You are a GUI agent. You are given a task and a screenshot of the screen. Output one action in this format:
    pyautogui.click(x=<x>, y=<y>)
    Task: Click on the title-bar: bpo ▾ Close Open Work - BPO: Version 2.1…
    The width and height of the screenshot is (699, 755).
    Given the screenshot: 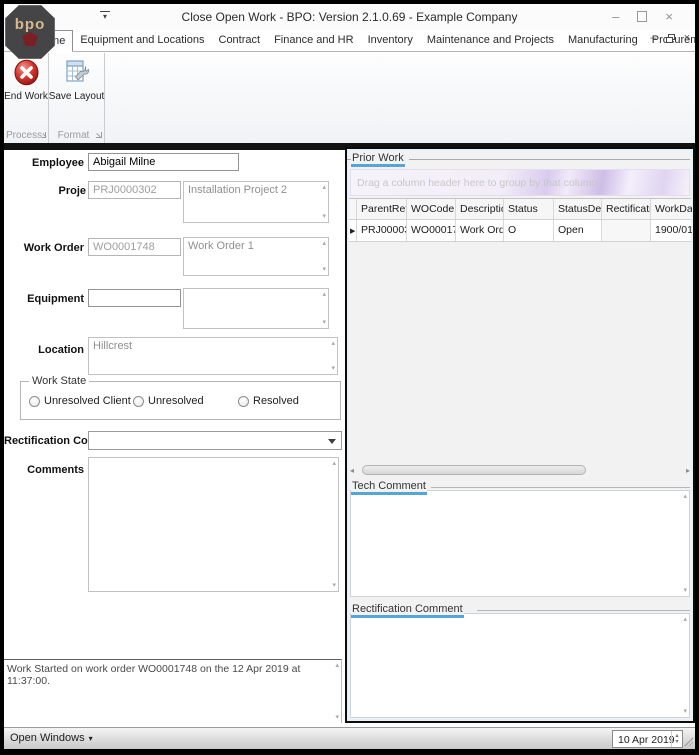 What is the action you would take?
    pyautogui.click(x=349, y=31)
    